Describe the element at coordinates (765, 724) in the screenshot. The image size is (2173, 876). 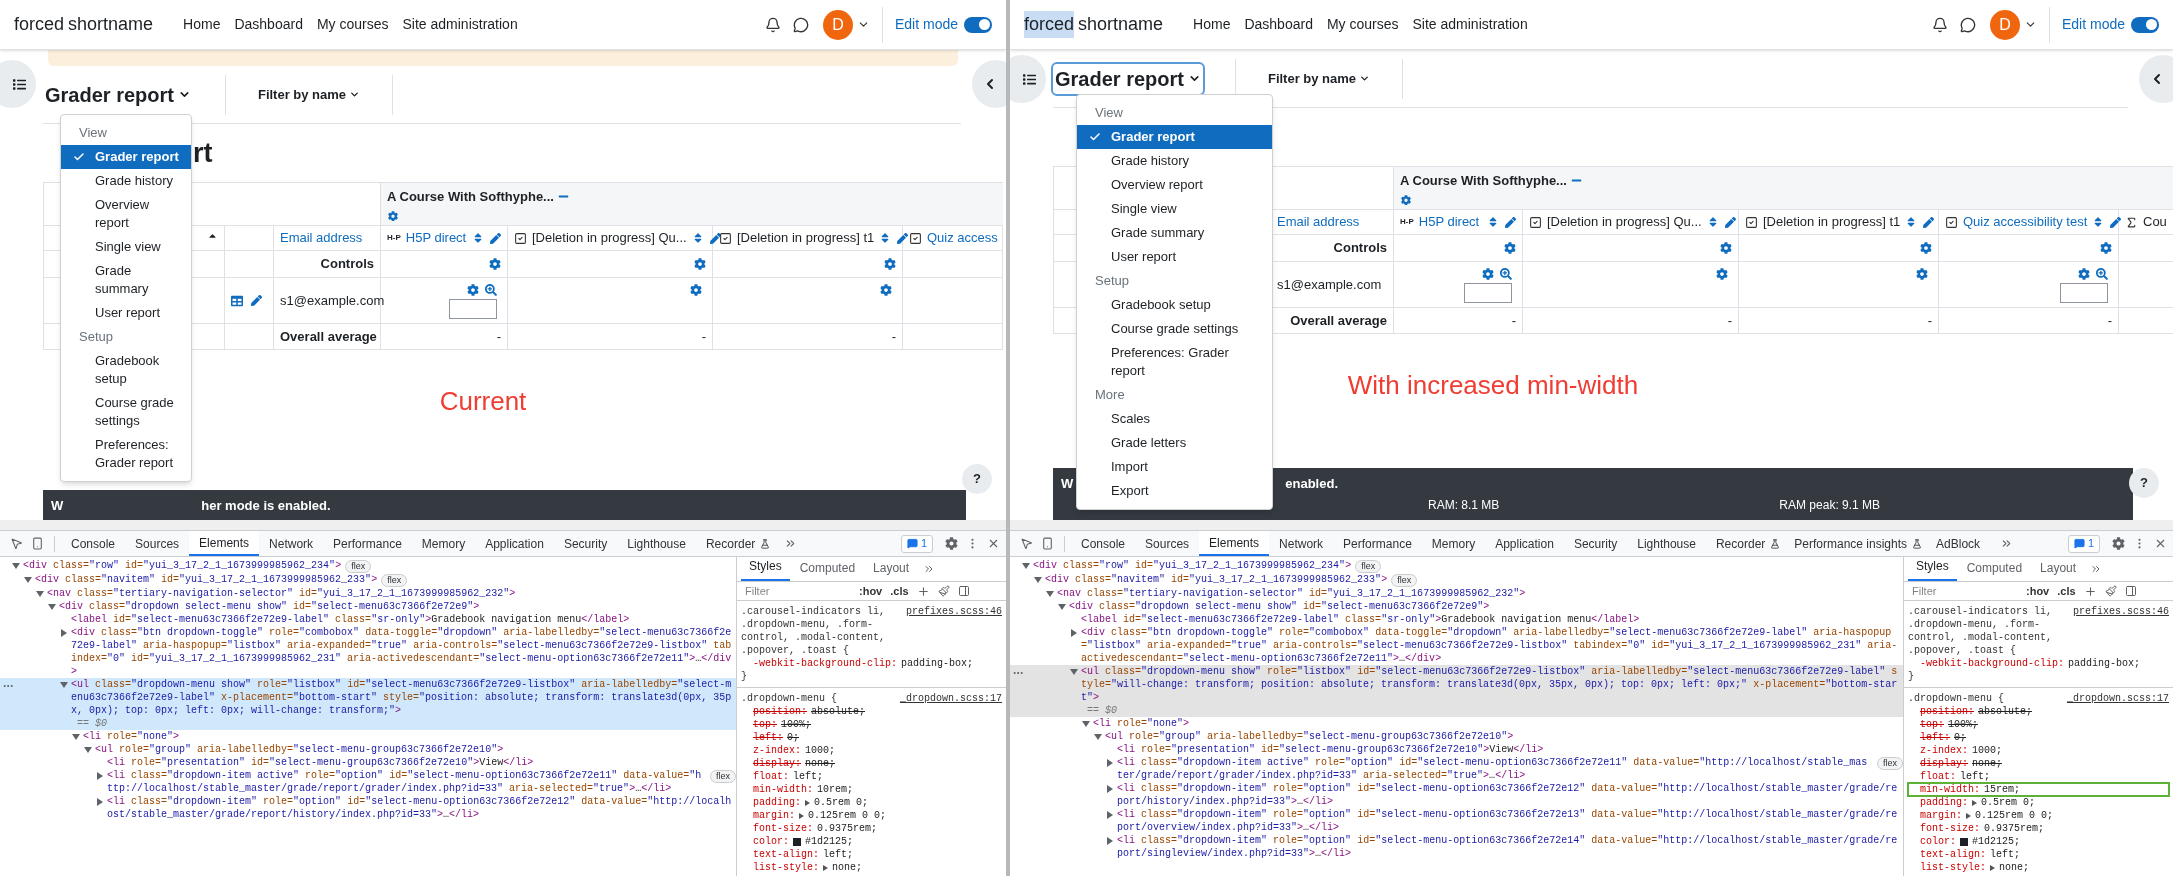
I see `css-property: top:` at that location.